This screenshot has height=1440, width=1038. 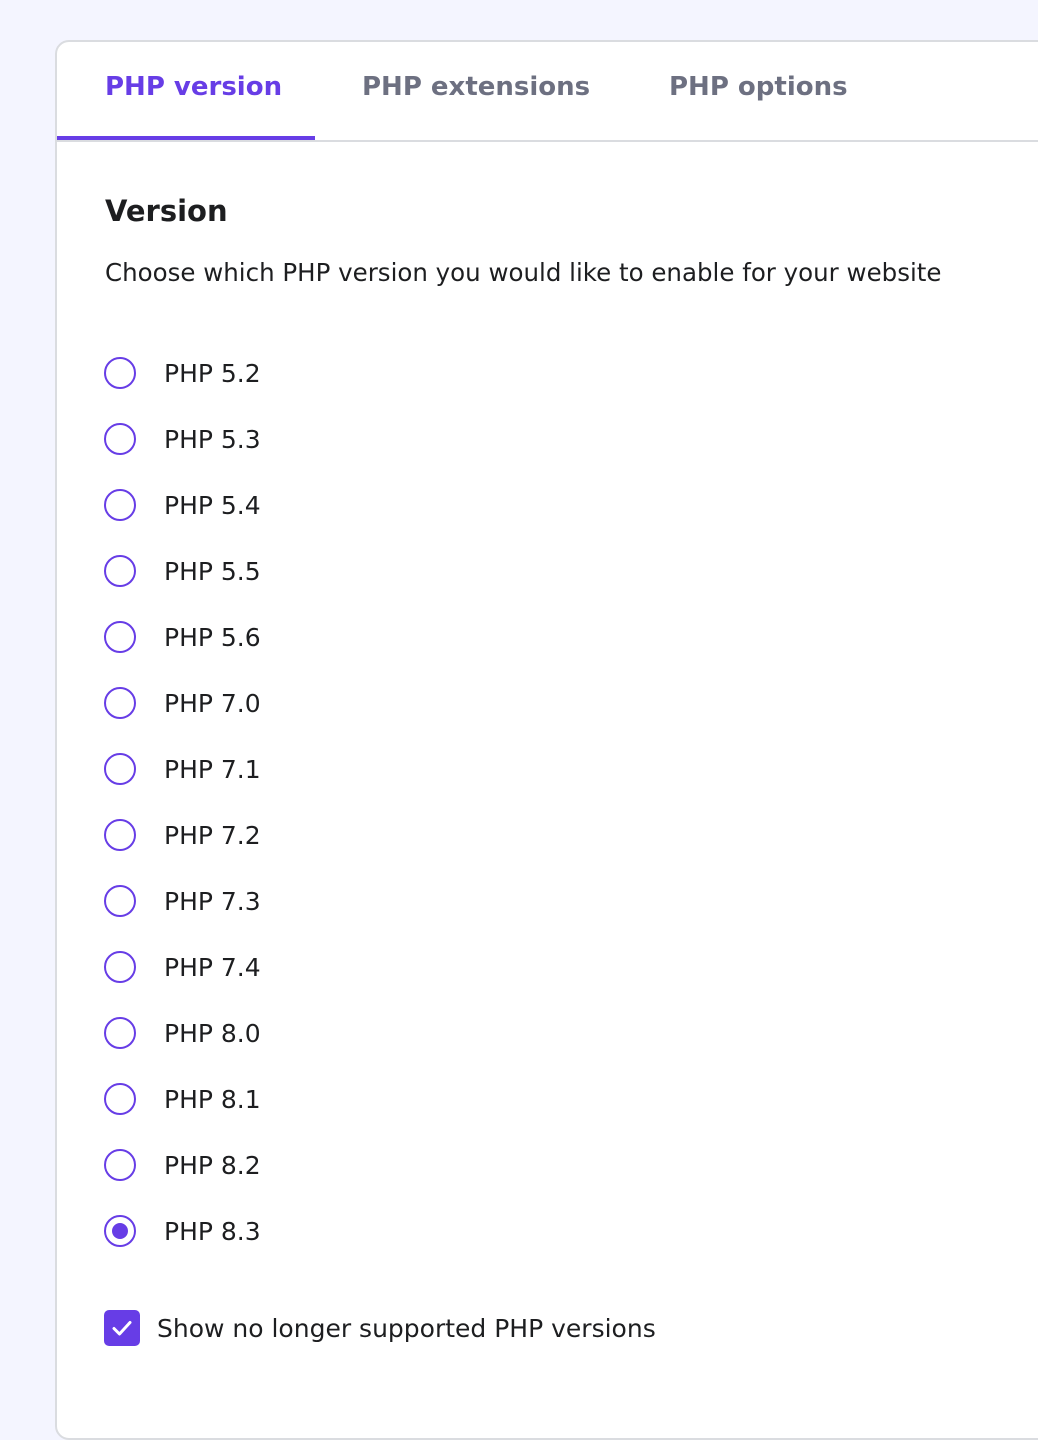 I want to click on radio-option-php-5-4: PHP 5.4, so click(x=182, y=505).